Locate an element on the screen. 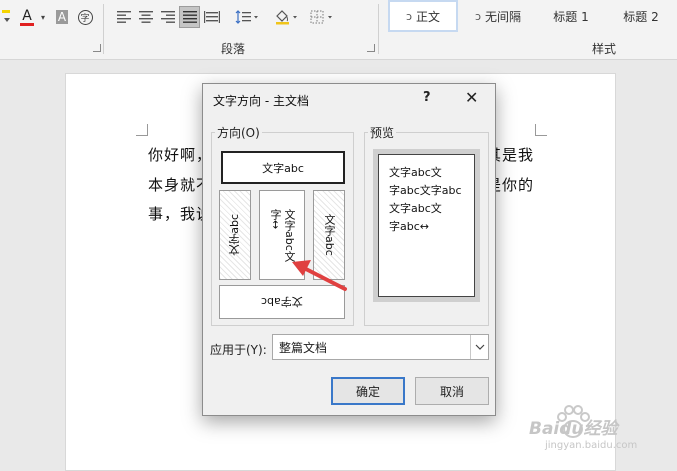  baidu-watermark: Baidu经验 jingyan.baidu.com is located at coordinates (600, 430).